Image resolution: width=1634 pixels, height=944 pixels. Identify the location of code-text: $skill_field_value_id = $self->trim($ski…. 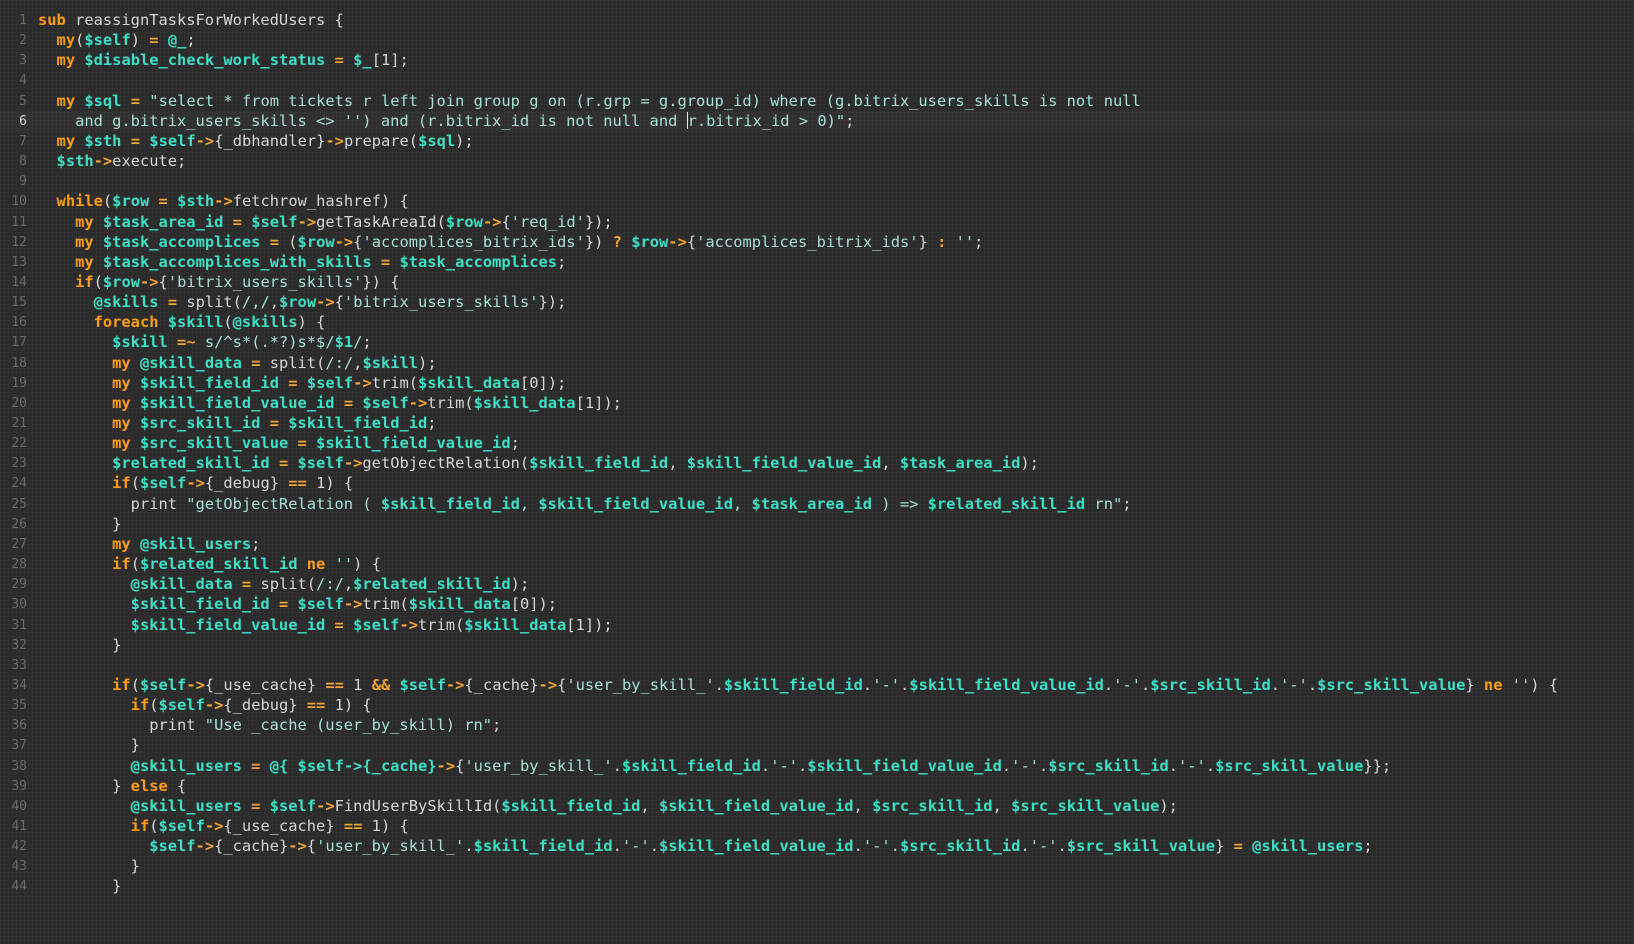
(325, 625).